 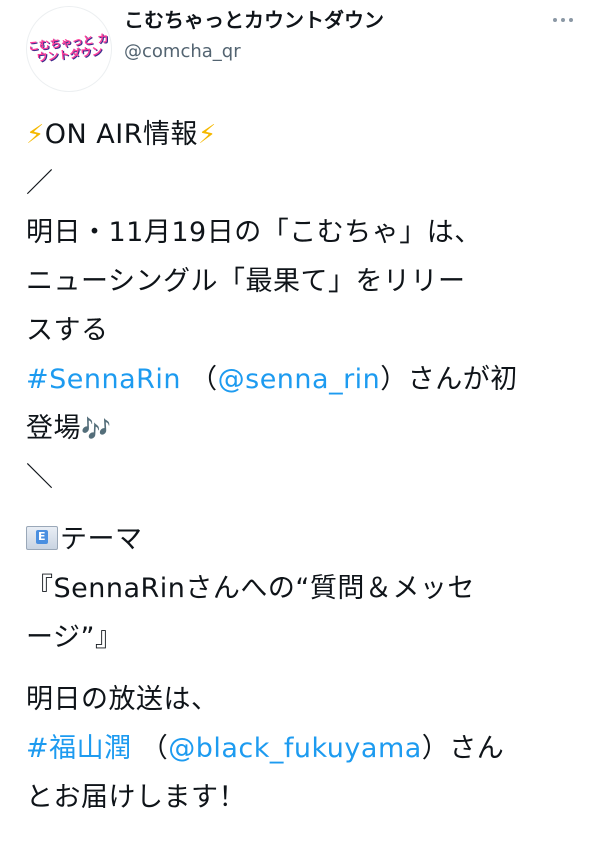 I want to click on text-span: ）さん, so click(x=463, y=748).